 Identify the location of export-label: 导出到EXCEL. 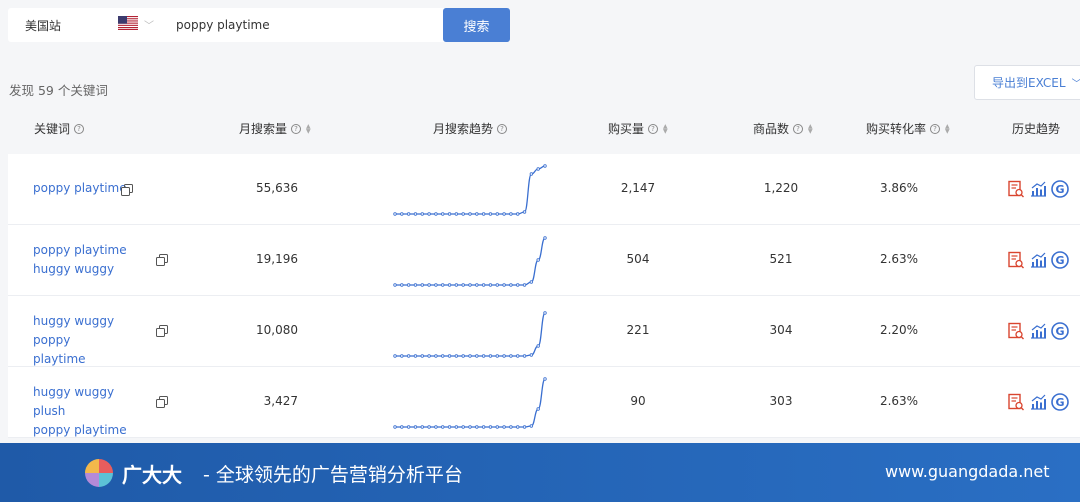
(1029, 83).